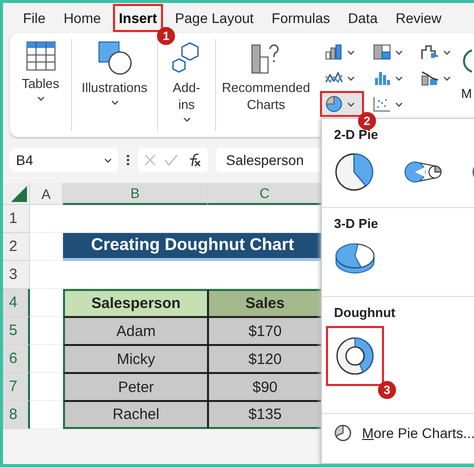 The width and height of the screenshot is (474, 467). I want to click on table-cell: $120, so click(265, 359).